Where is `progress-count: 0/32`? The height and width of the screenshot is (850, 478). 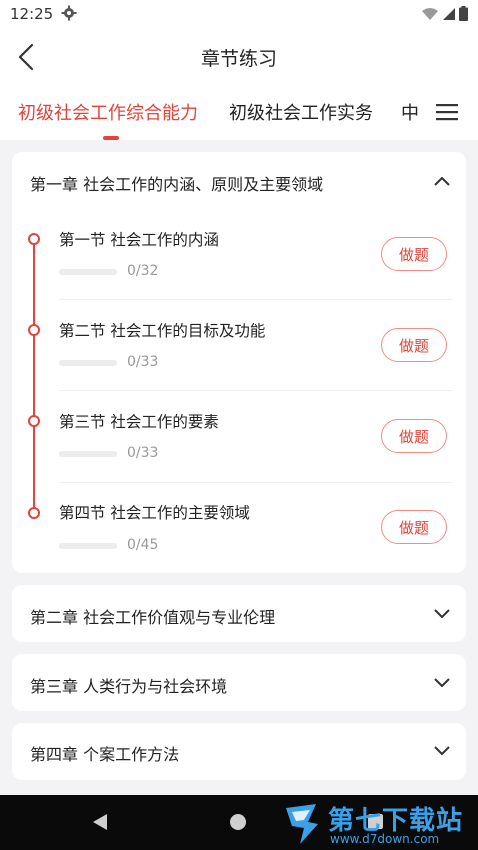
progress-count: 0/32 is located at coordinates (143, 271).